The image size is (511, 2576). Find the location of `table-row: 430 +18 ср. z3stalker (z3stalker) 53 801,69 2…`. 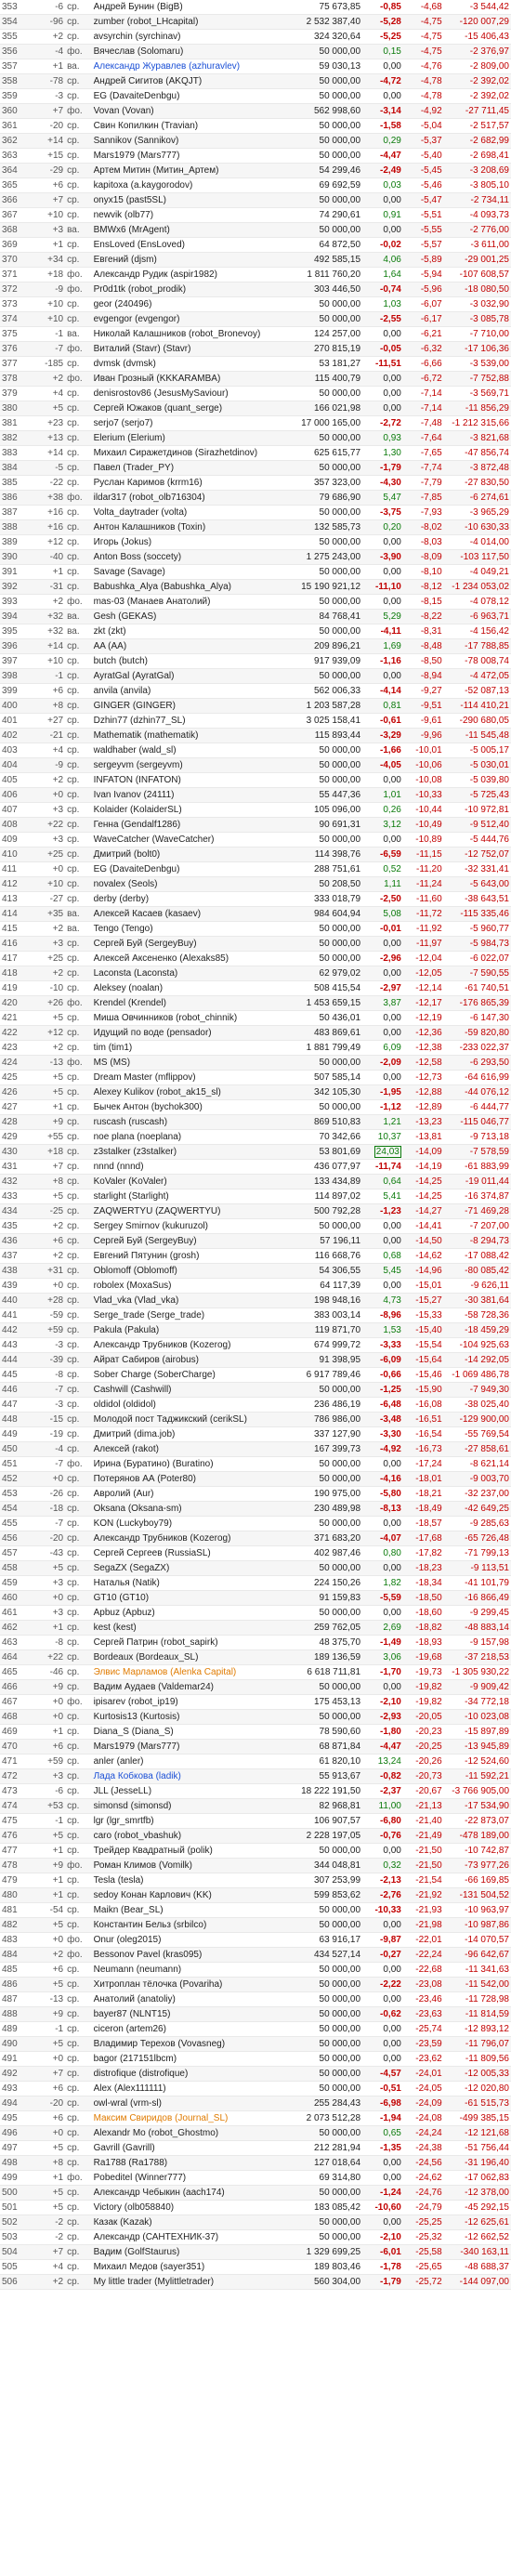

table-row: 430 +18 ср. z3stalker (z3stalker) 53 801,69 2… is located at coordinates (255, 1152).